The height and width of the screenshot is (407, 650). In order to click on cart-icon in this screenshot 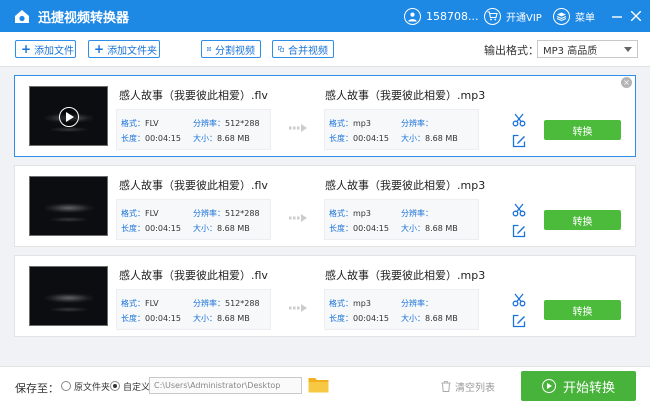, I will do `click(492, 16)`.